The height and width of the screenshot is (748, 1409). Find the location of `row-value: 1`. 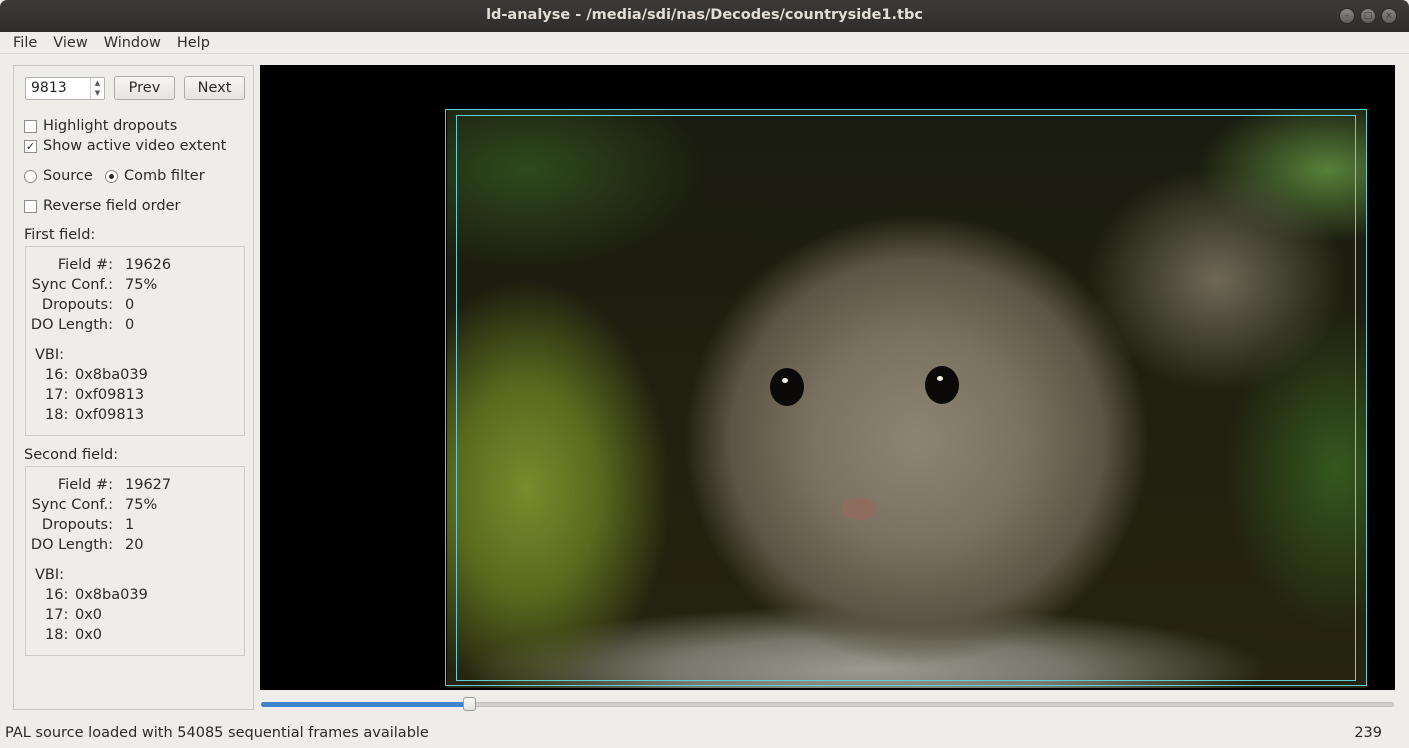

row-value: 1 is located at coordinates (130, 525).